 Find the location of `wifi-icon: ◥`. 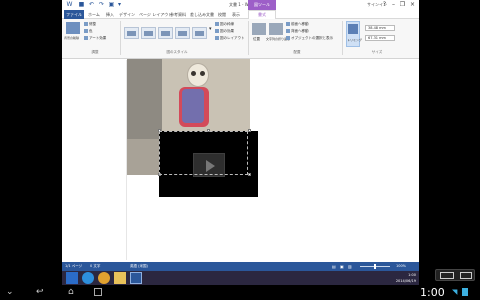

wifi-icon: ◥ is located at coordinates (455, 292).